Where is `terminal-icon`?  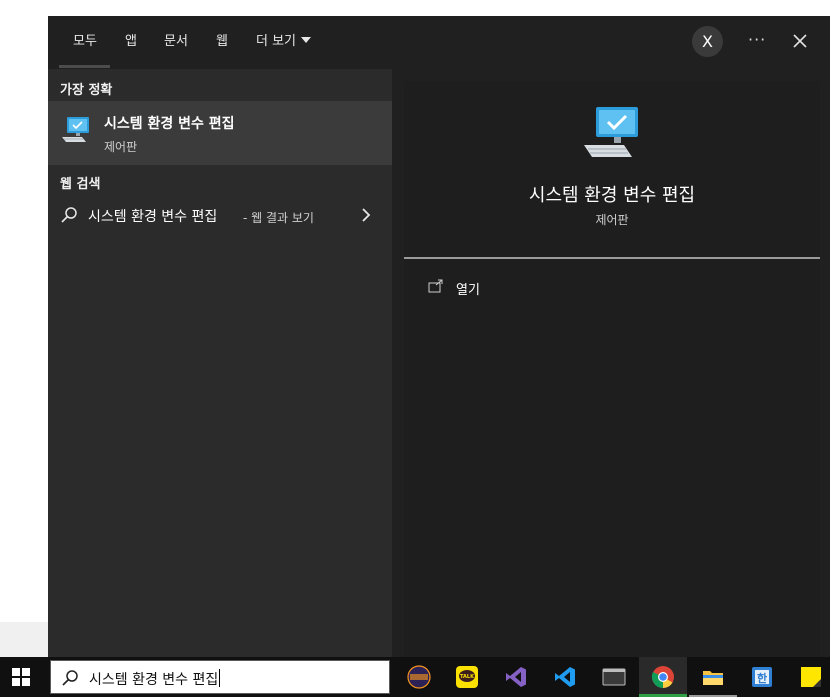 terminal-icon is located at coordinates (614, 677).